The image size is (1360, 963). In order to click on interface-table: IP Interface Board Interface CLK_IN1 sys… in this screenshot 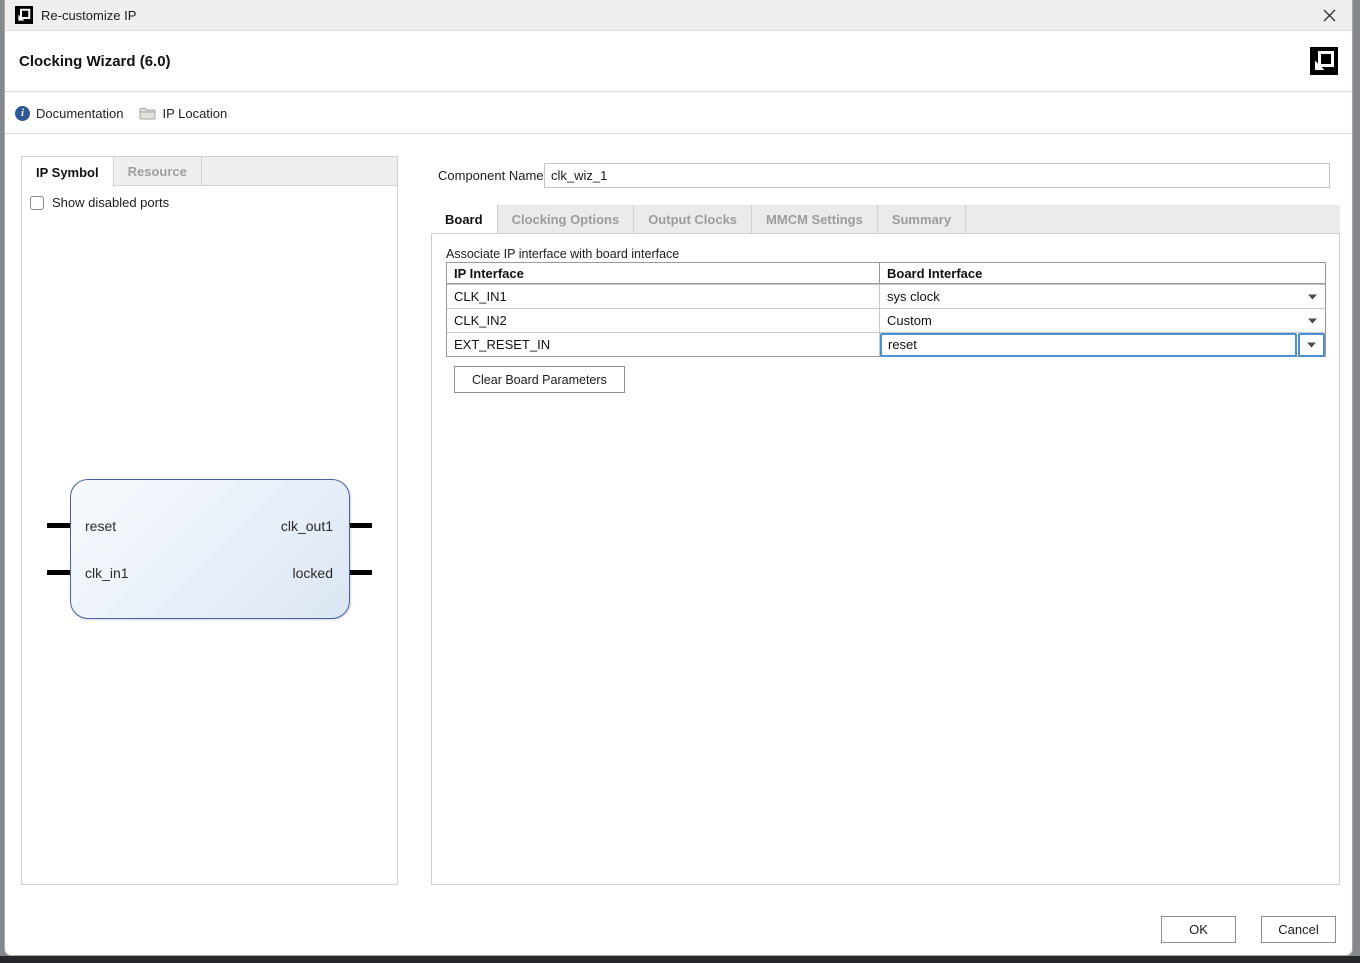, I will do `click(886, 309)`.